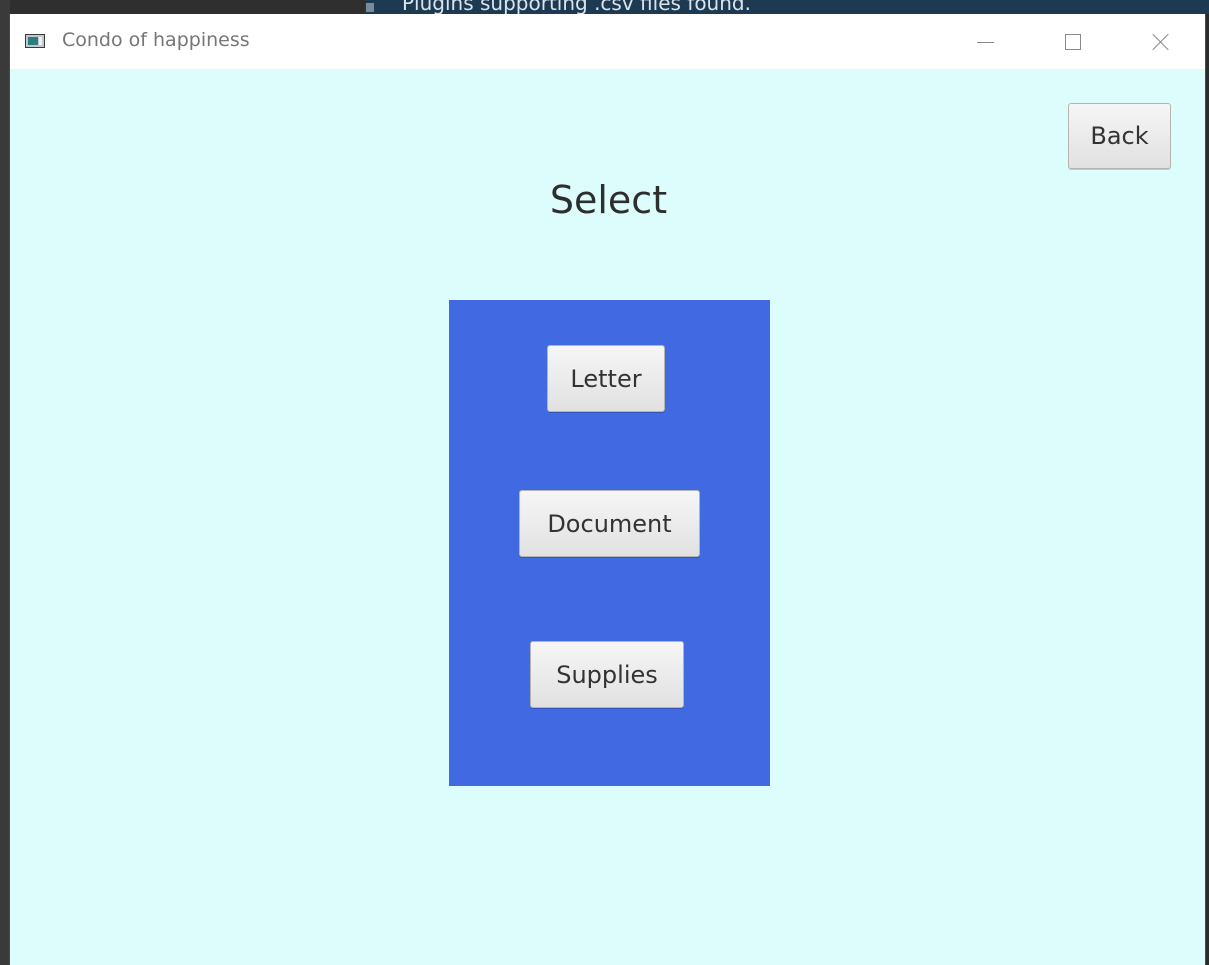  I want to click on background-window-icon, so click(370, 7).